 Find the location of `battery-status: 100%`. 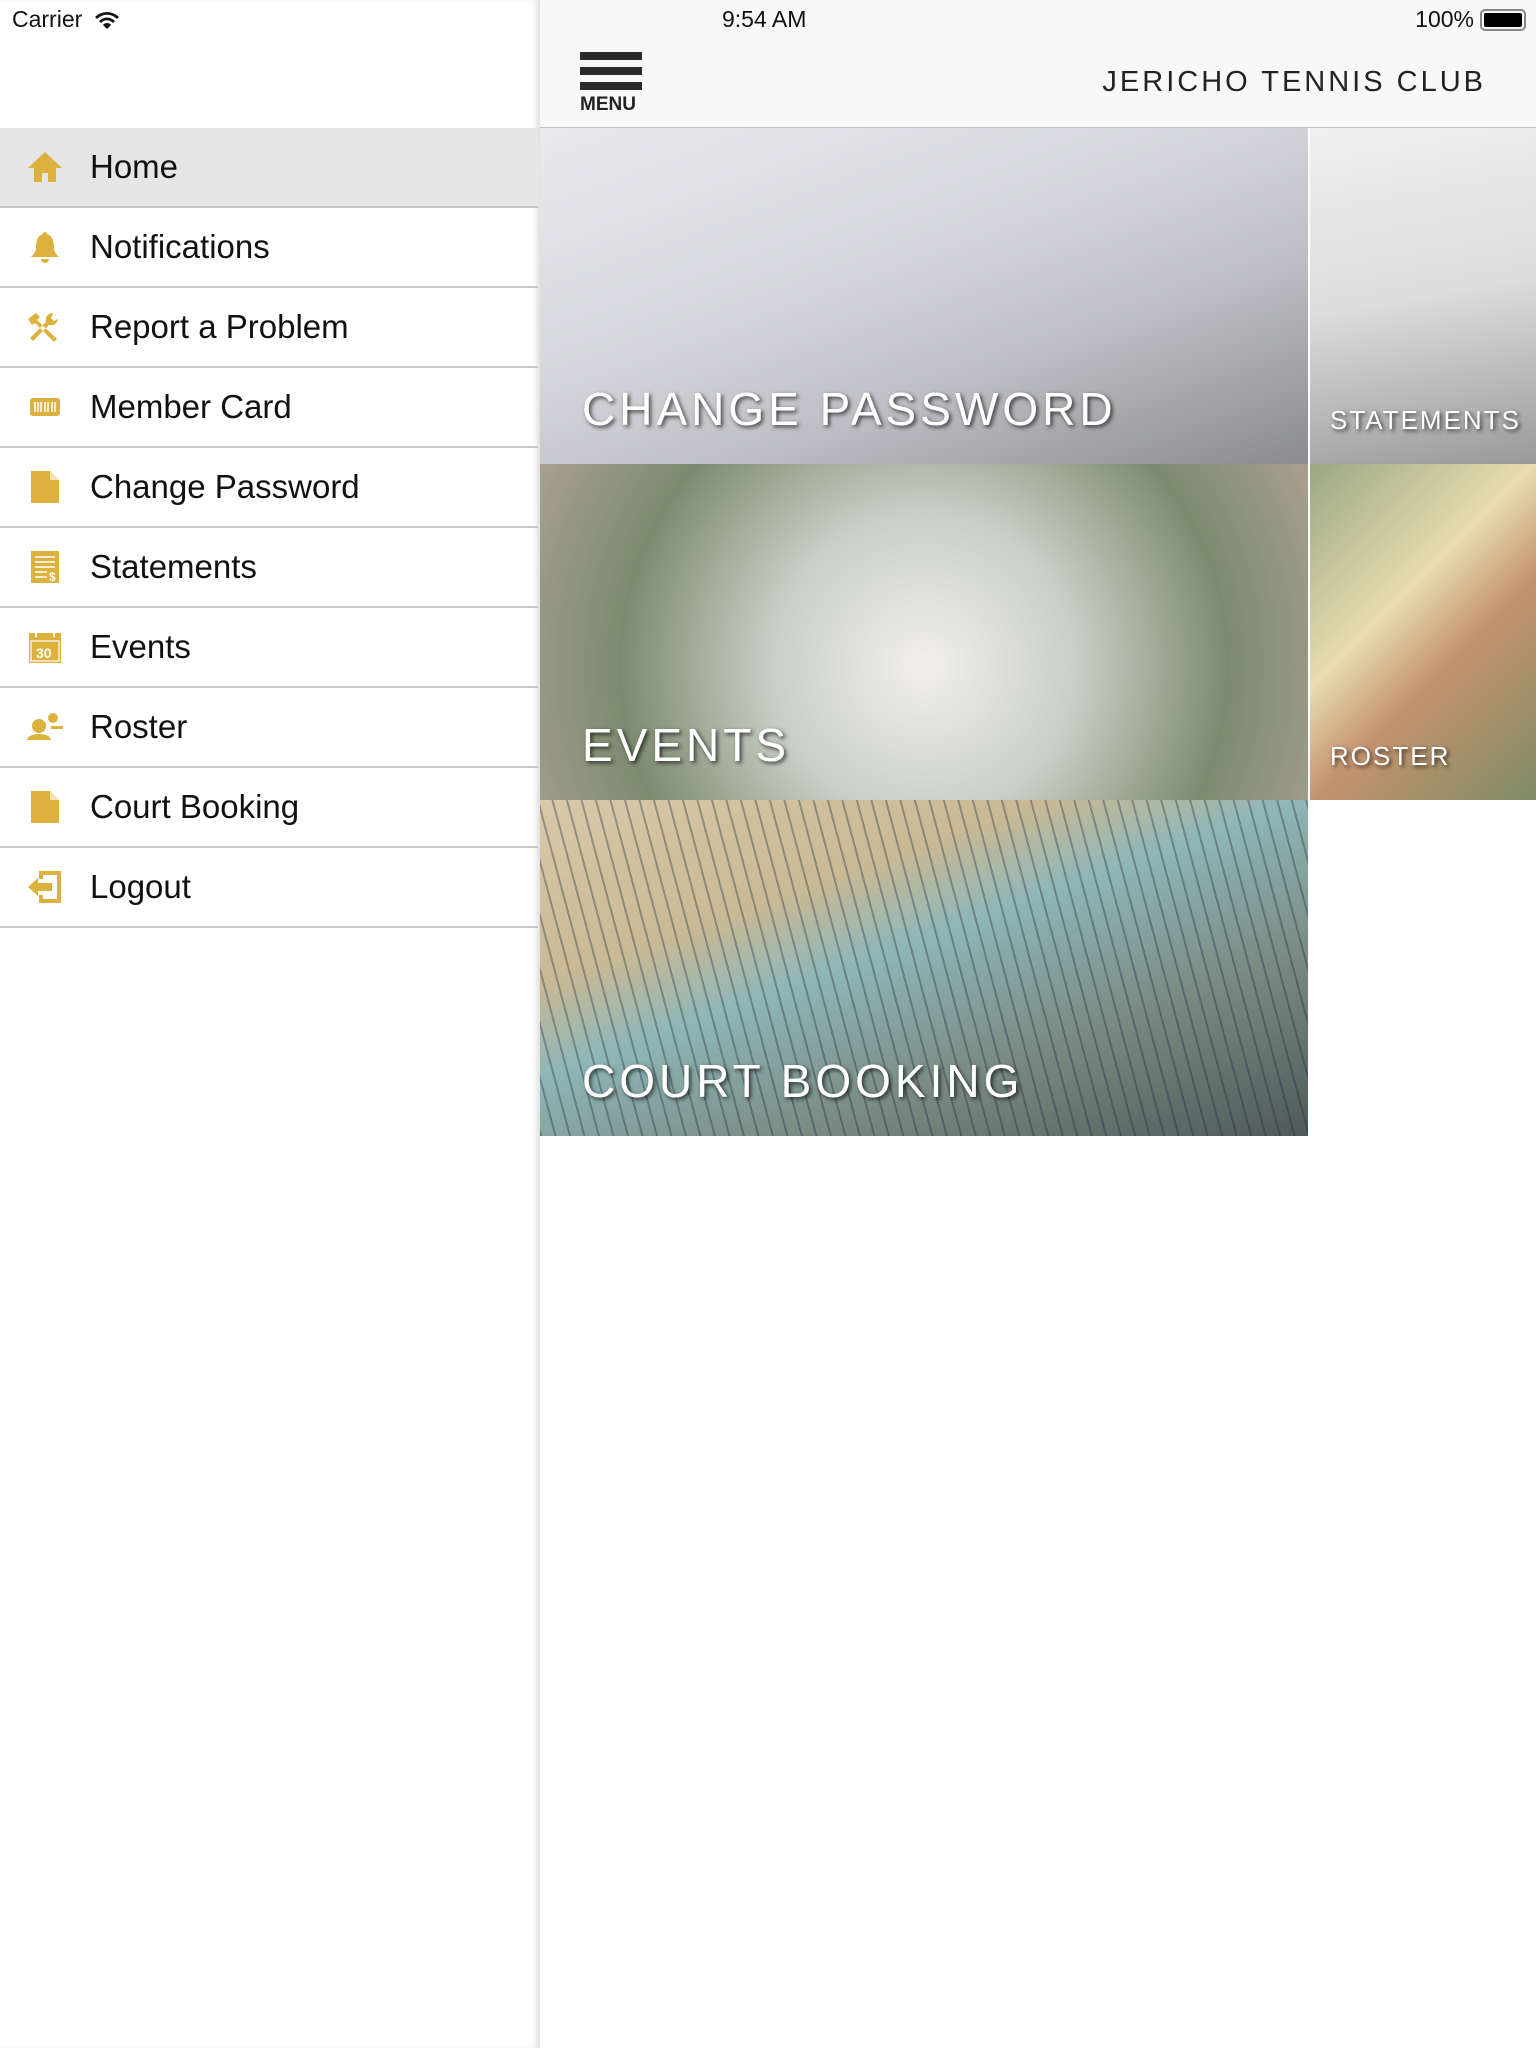

battery-status: 100% is located at coordinates (1470, 19).